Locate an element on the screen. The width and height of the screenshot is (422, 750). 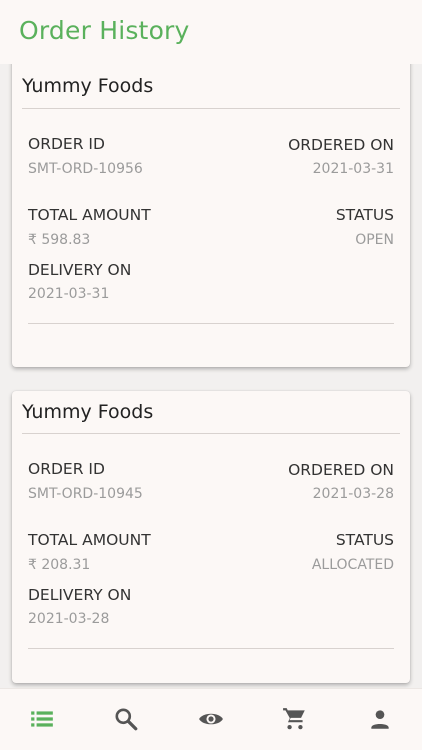
status-value: ALLOCATED is located at coordinates (352, 565).